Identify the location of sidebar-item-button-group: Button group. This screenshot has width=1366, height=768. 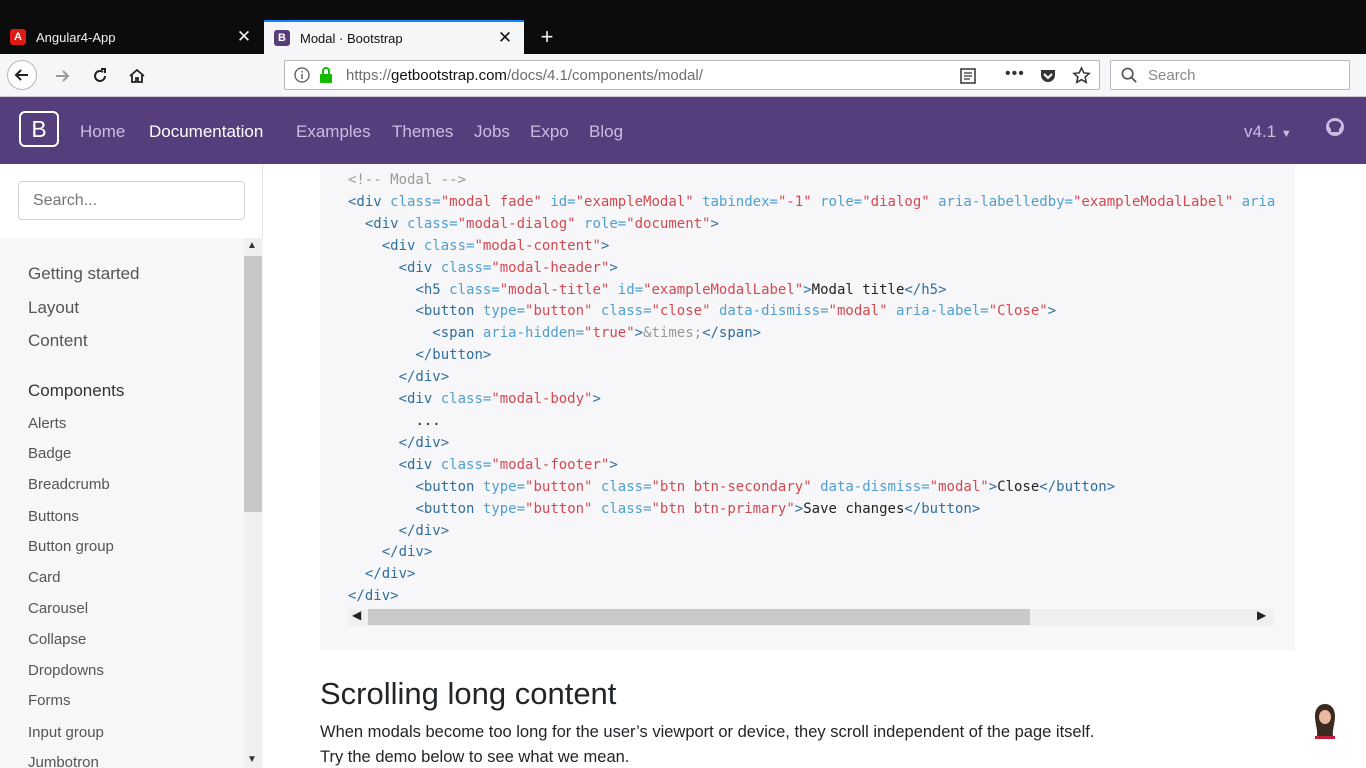
(71, 546).